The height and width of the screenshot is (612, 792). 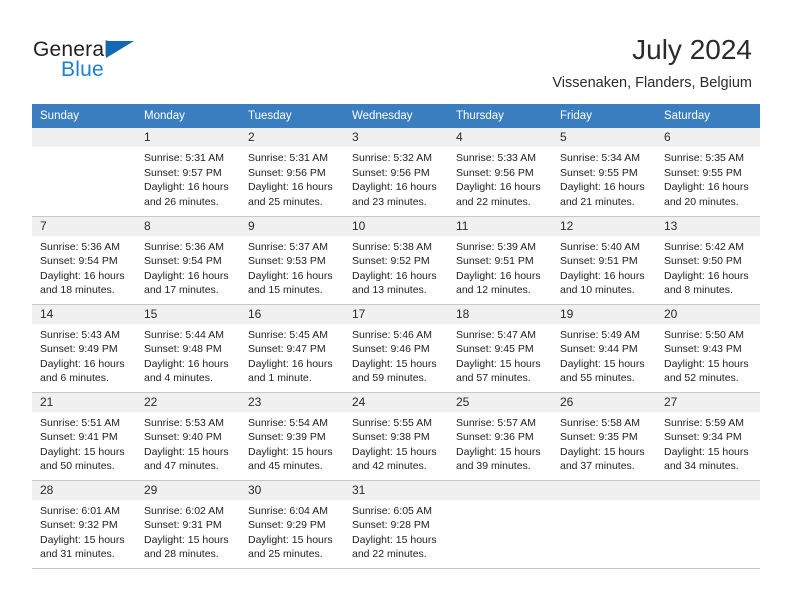 I want to click on day-detail-sunrise: Sunrise: 5:54 AM, so click(x=288, y=422).